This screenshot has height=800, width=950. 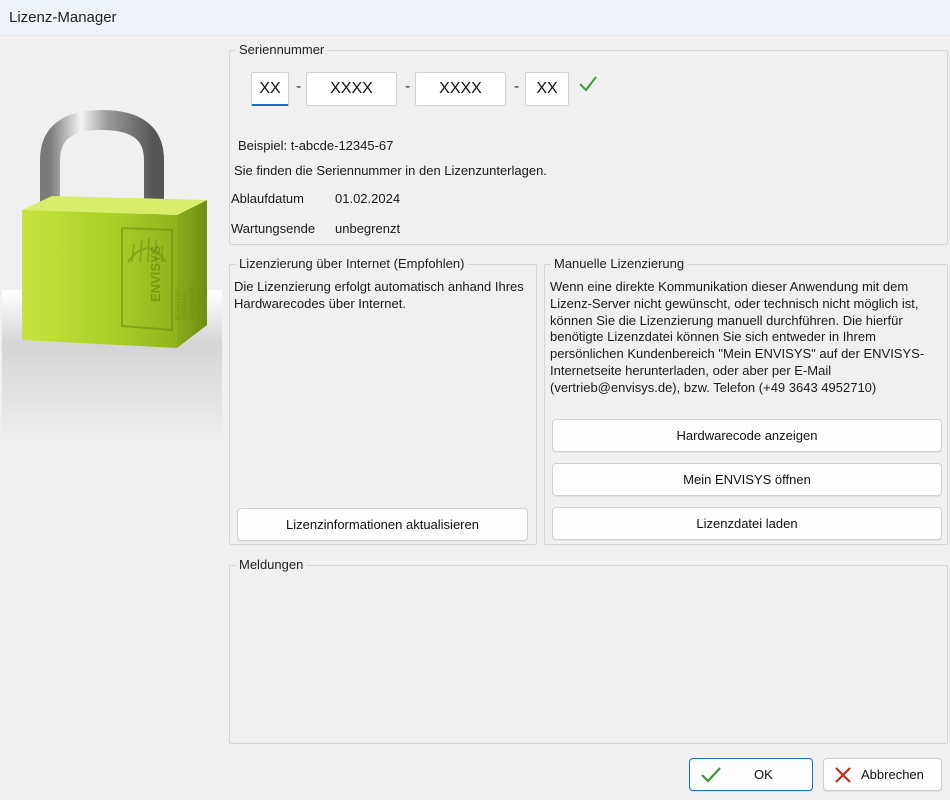 I want to click on expiry-label: Ablaufdatum, so click(x=267, y=198).